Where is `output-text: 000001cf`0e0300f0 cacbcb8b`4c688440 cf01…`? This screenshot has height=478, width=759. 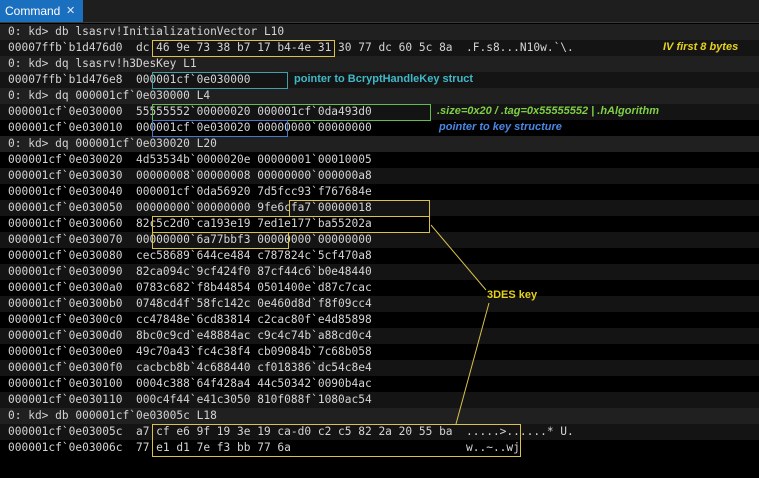 output-text: 000001cf`0e0300f0 cacbcb8b`4c688440 cf01… is located at coordinates (190, 367).